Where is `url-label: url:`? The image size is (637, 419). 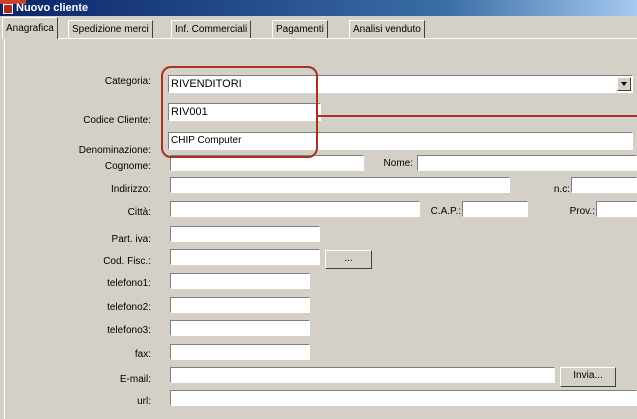 url-label: url: is located at coordinates (144, 401).